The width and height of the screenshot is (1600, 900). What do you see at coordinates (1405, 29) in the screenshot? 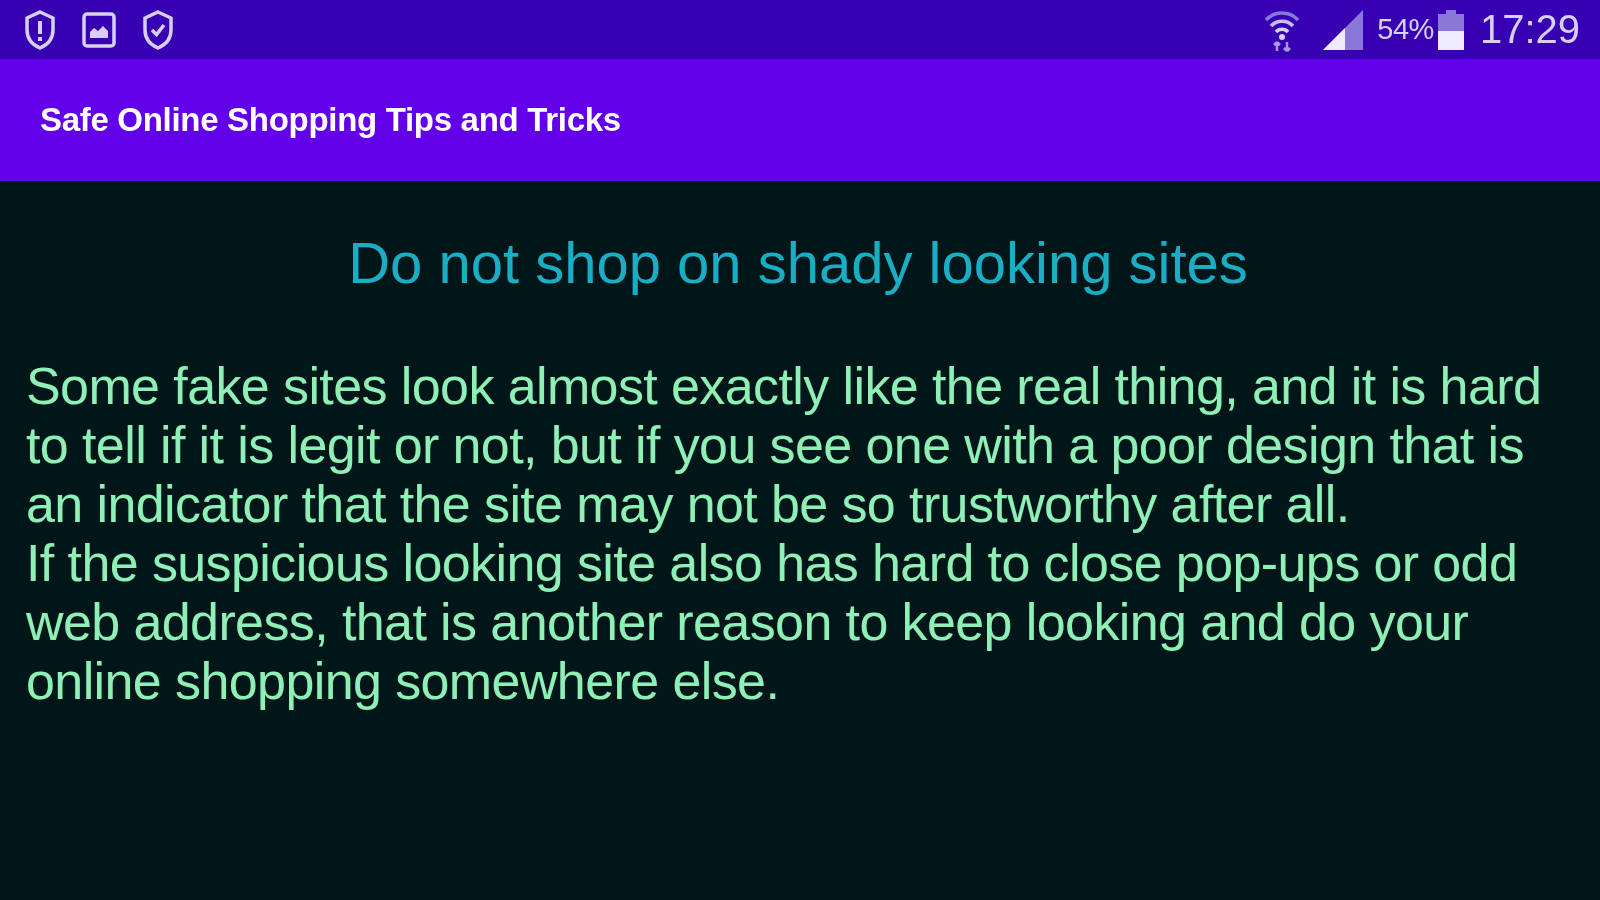
I see `battery-percentage: 54%` at bounding box center [1405, 29].